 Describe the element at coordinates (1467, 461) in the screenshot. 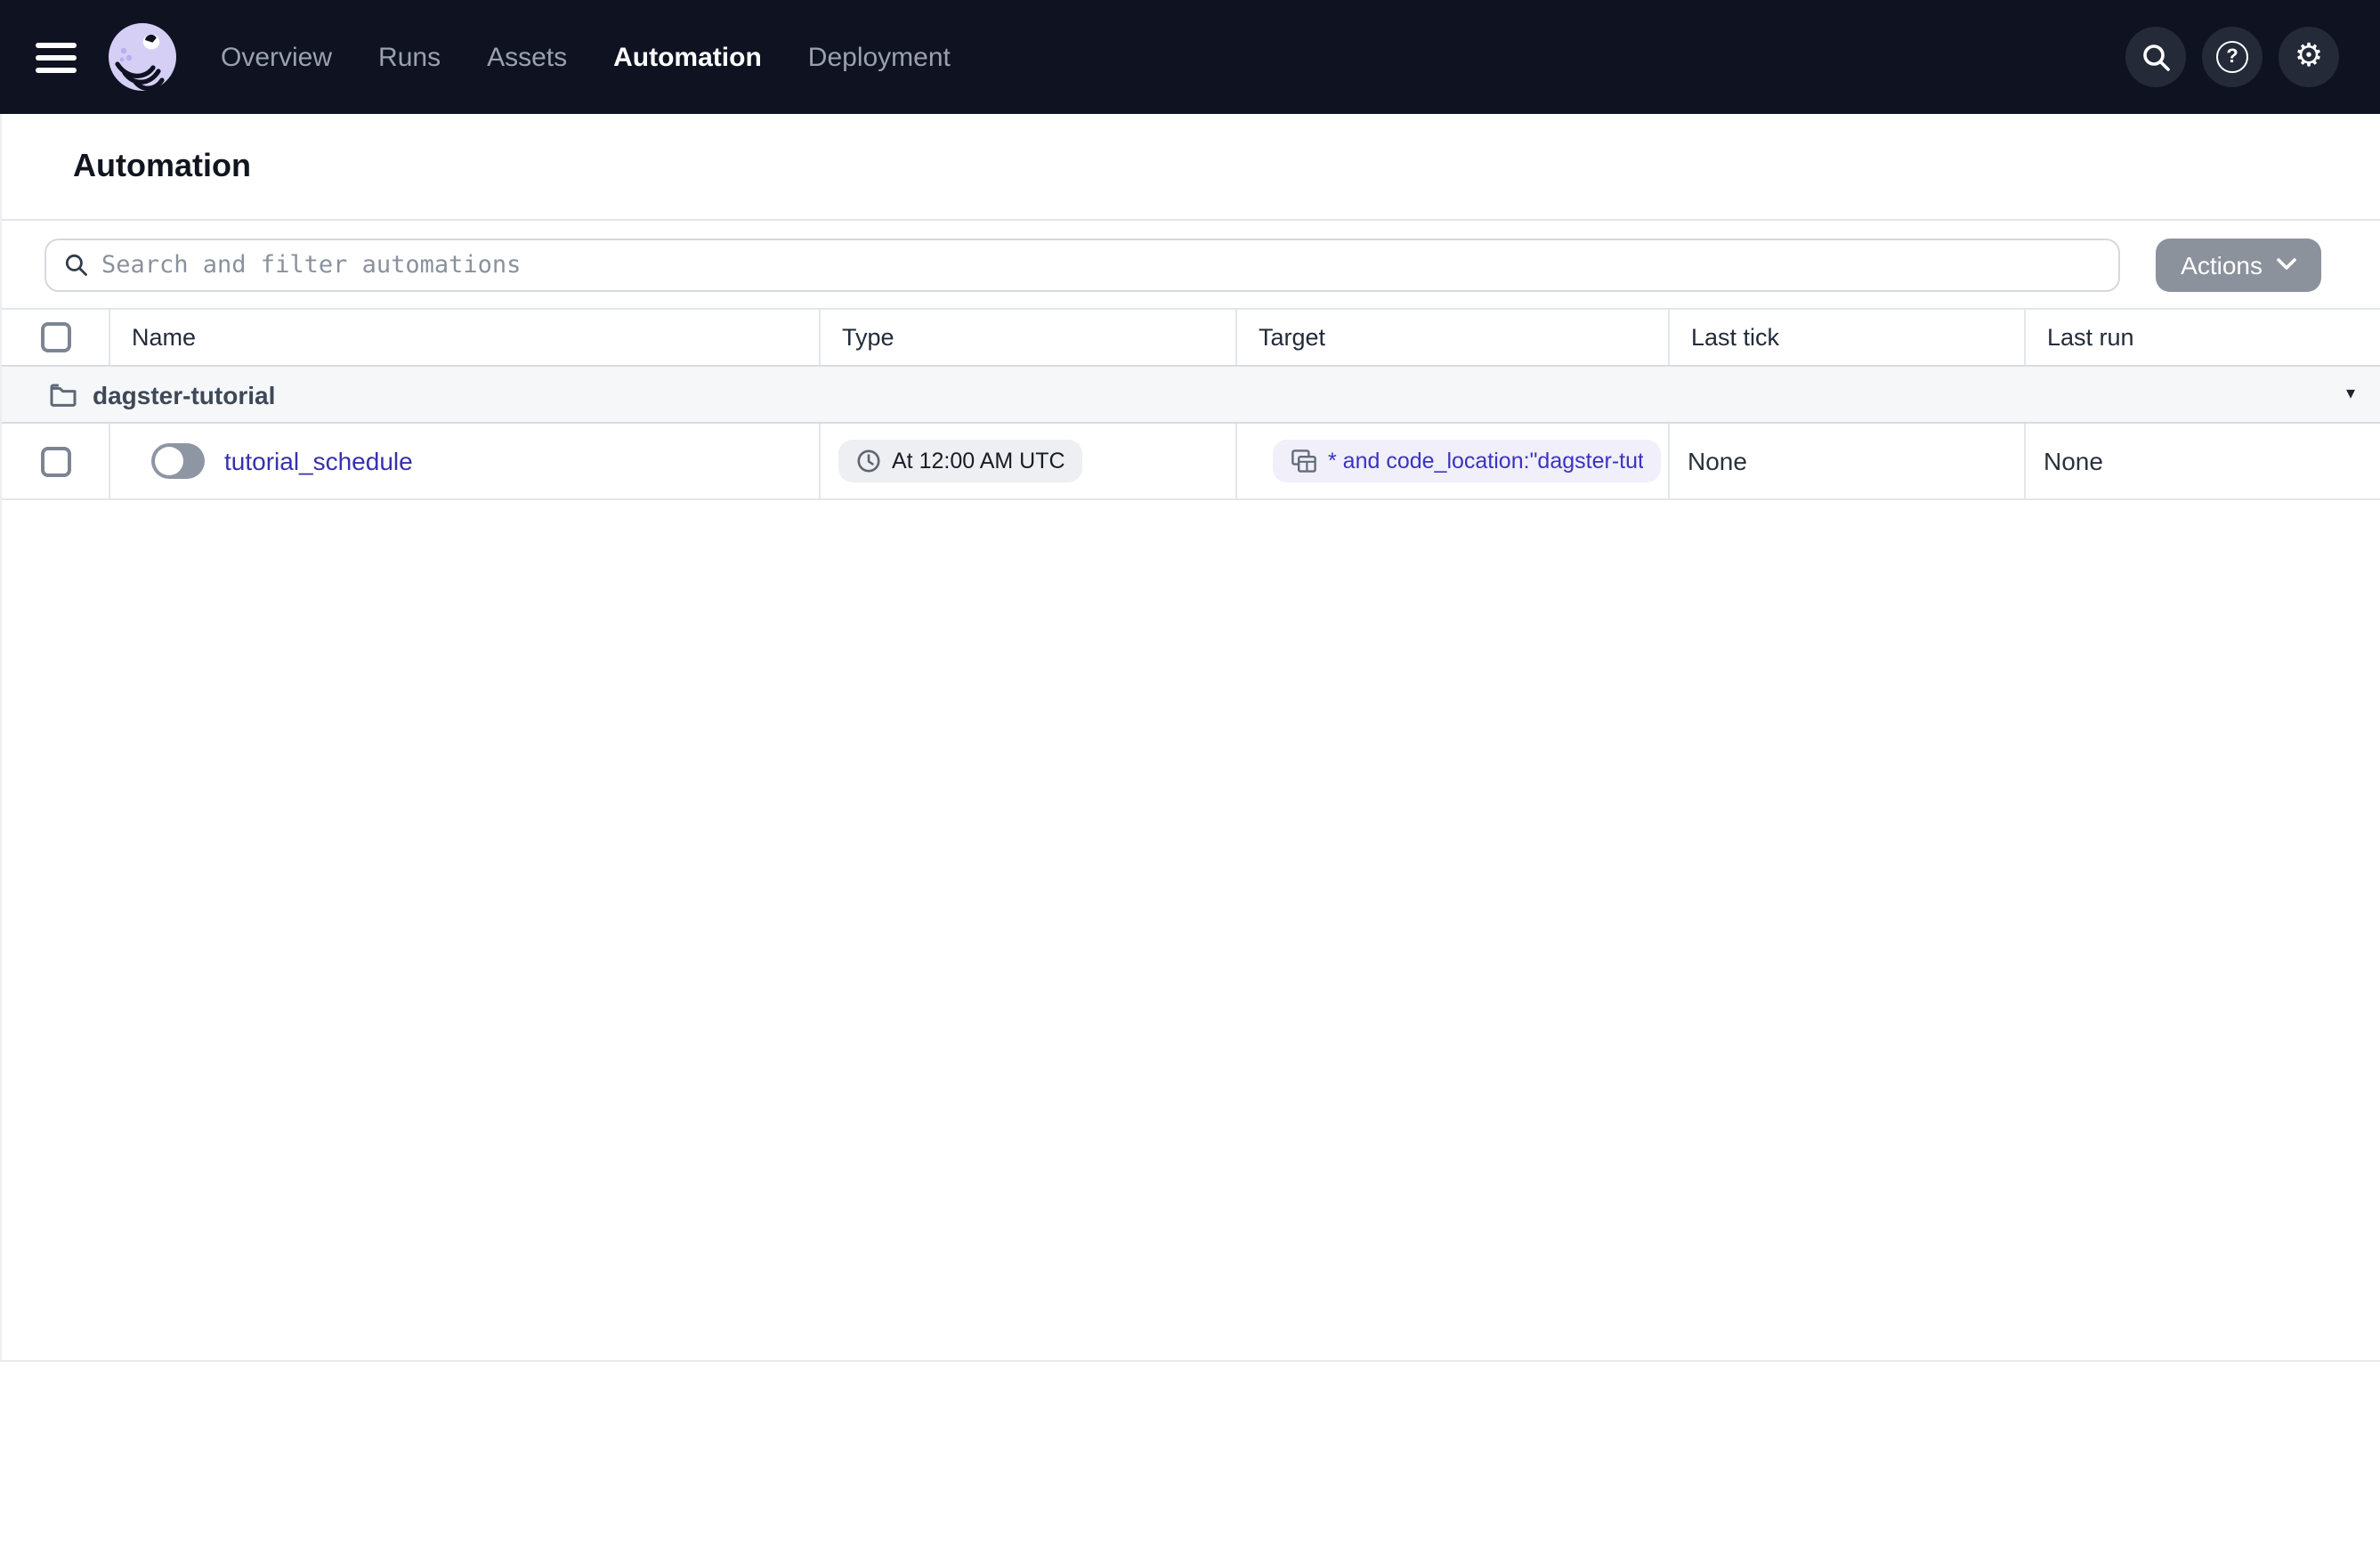

I see `target-selection-badge: * and code_location:"dagster-tut` at that location.